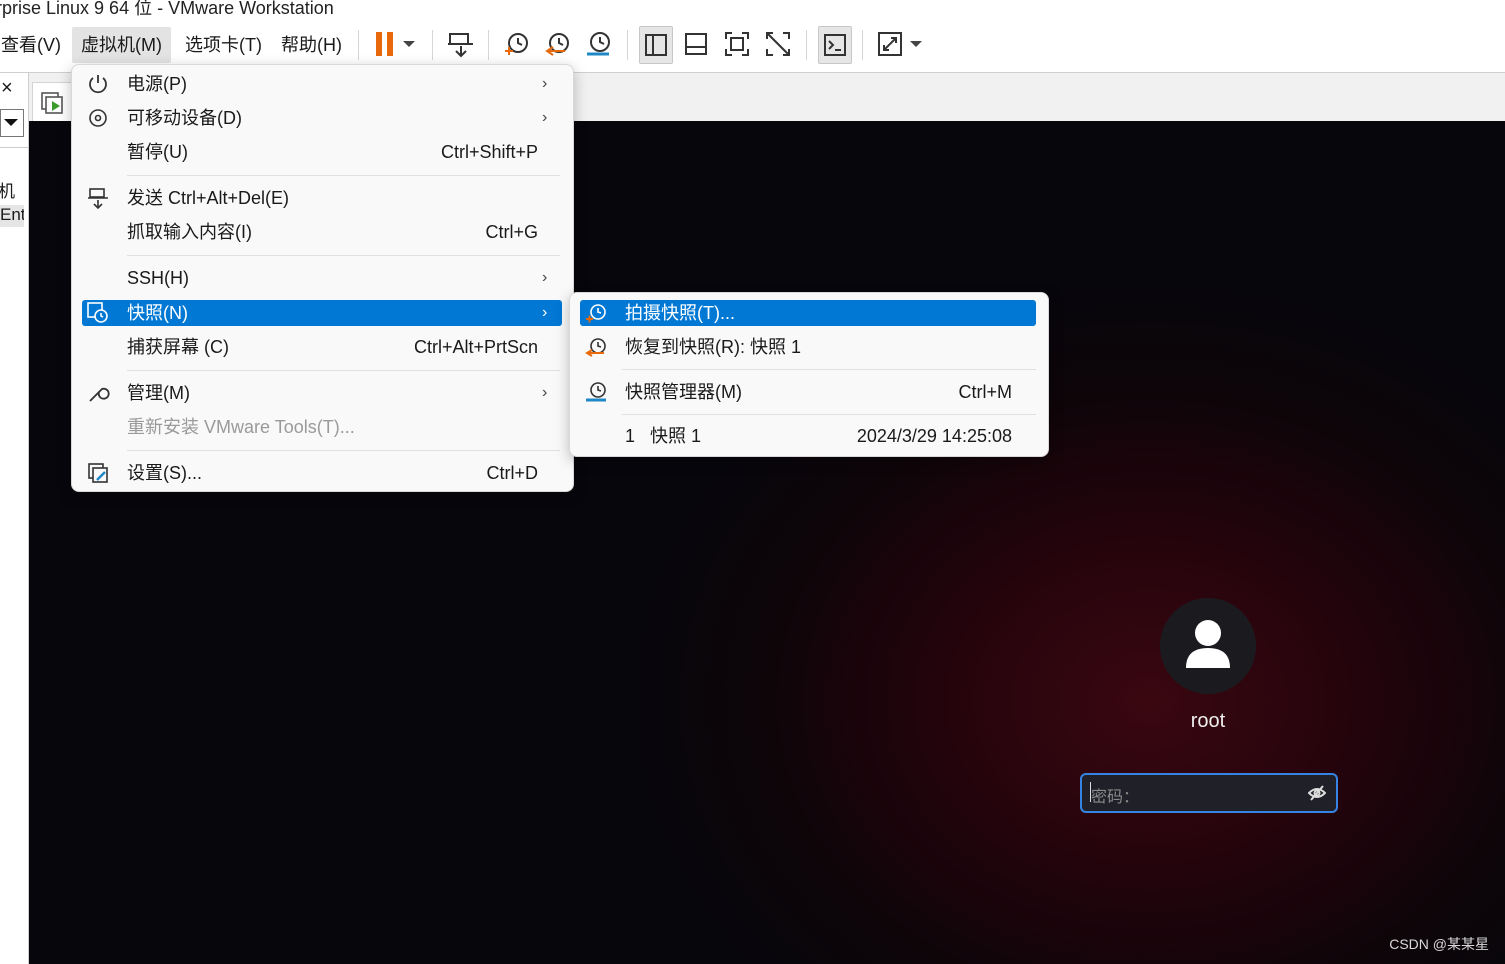  What do you see at coordinates (167, 9) in the screenshot?
I see `window-title: rprise Linux 9 64 位 - VMware Workstation` at bounding box center [167, 9].